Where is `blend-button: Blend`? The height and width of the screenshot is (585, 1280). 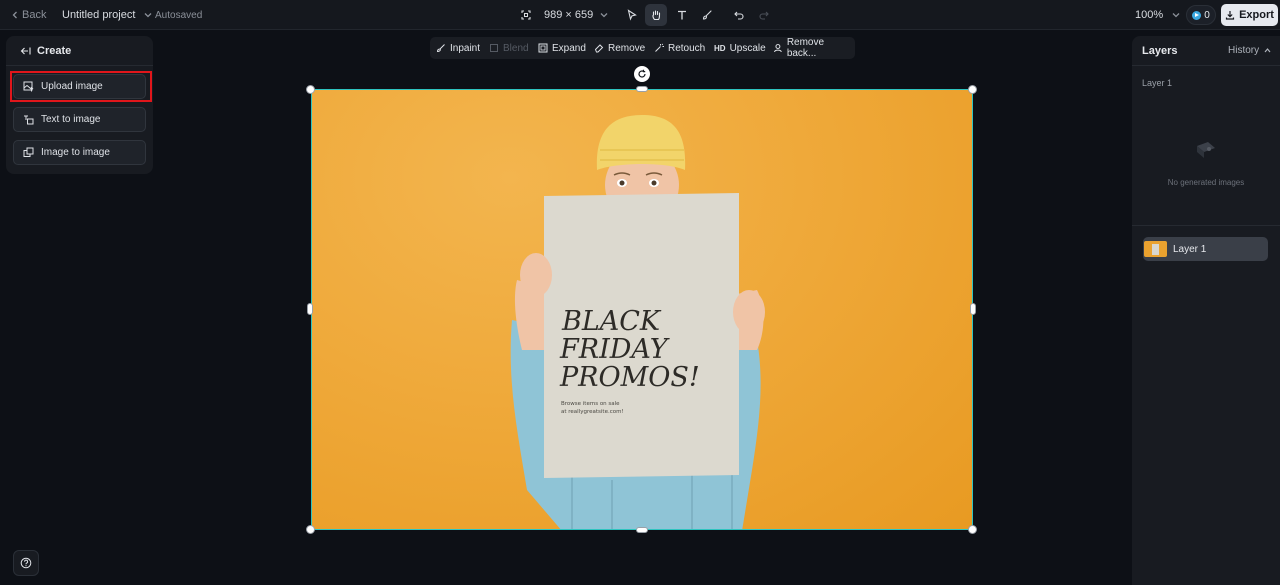 blend-button: Blend is located at coordinates (509, 48).